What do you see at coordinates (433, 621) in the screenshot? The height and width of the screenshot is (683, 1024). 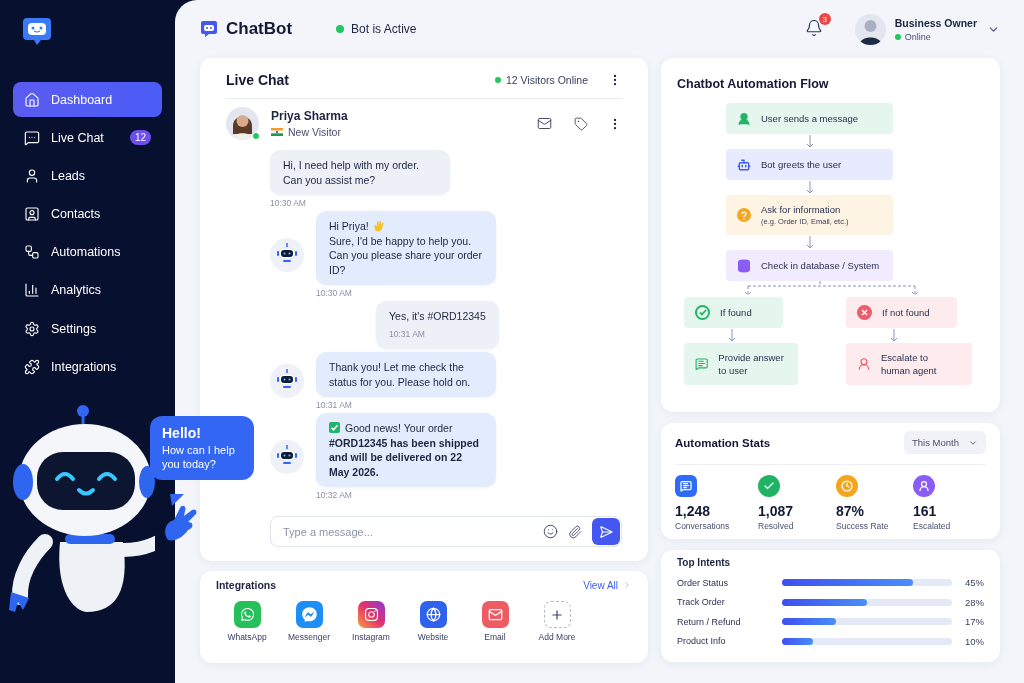 I see `integration-item: Website` at bounding box center [433, 621].